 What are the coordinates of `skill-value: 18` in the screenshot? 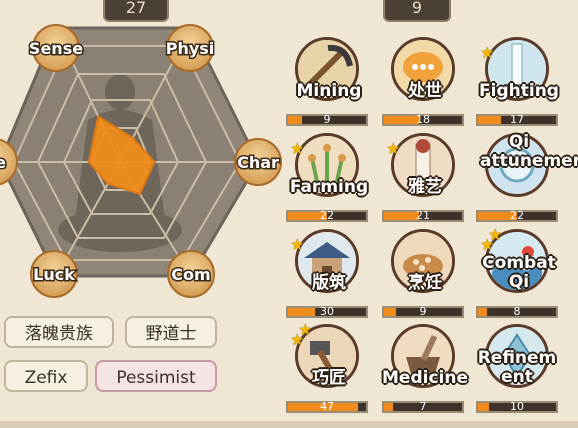 It's located at (423, 119).